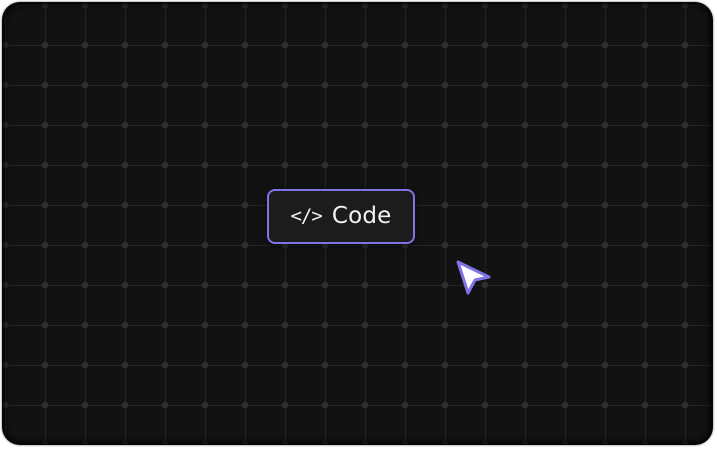 The width and height of the screenshot is (717, 450). I want to click on code-button-label: Code, so click(361, 216).